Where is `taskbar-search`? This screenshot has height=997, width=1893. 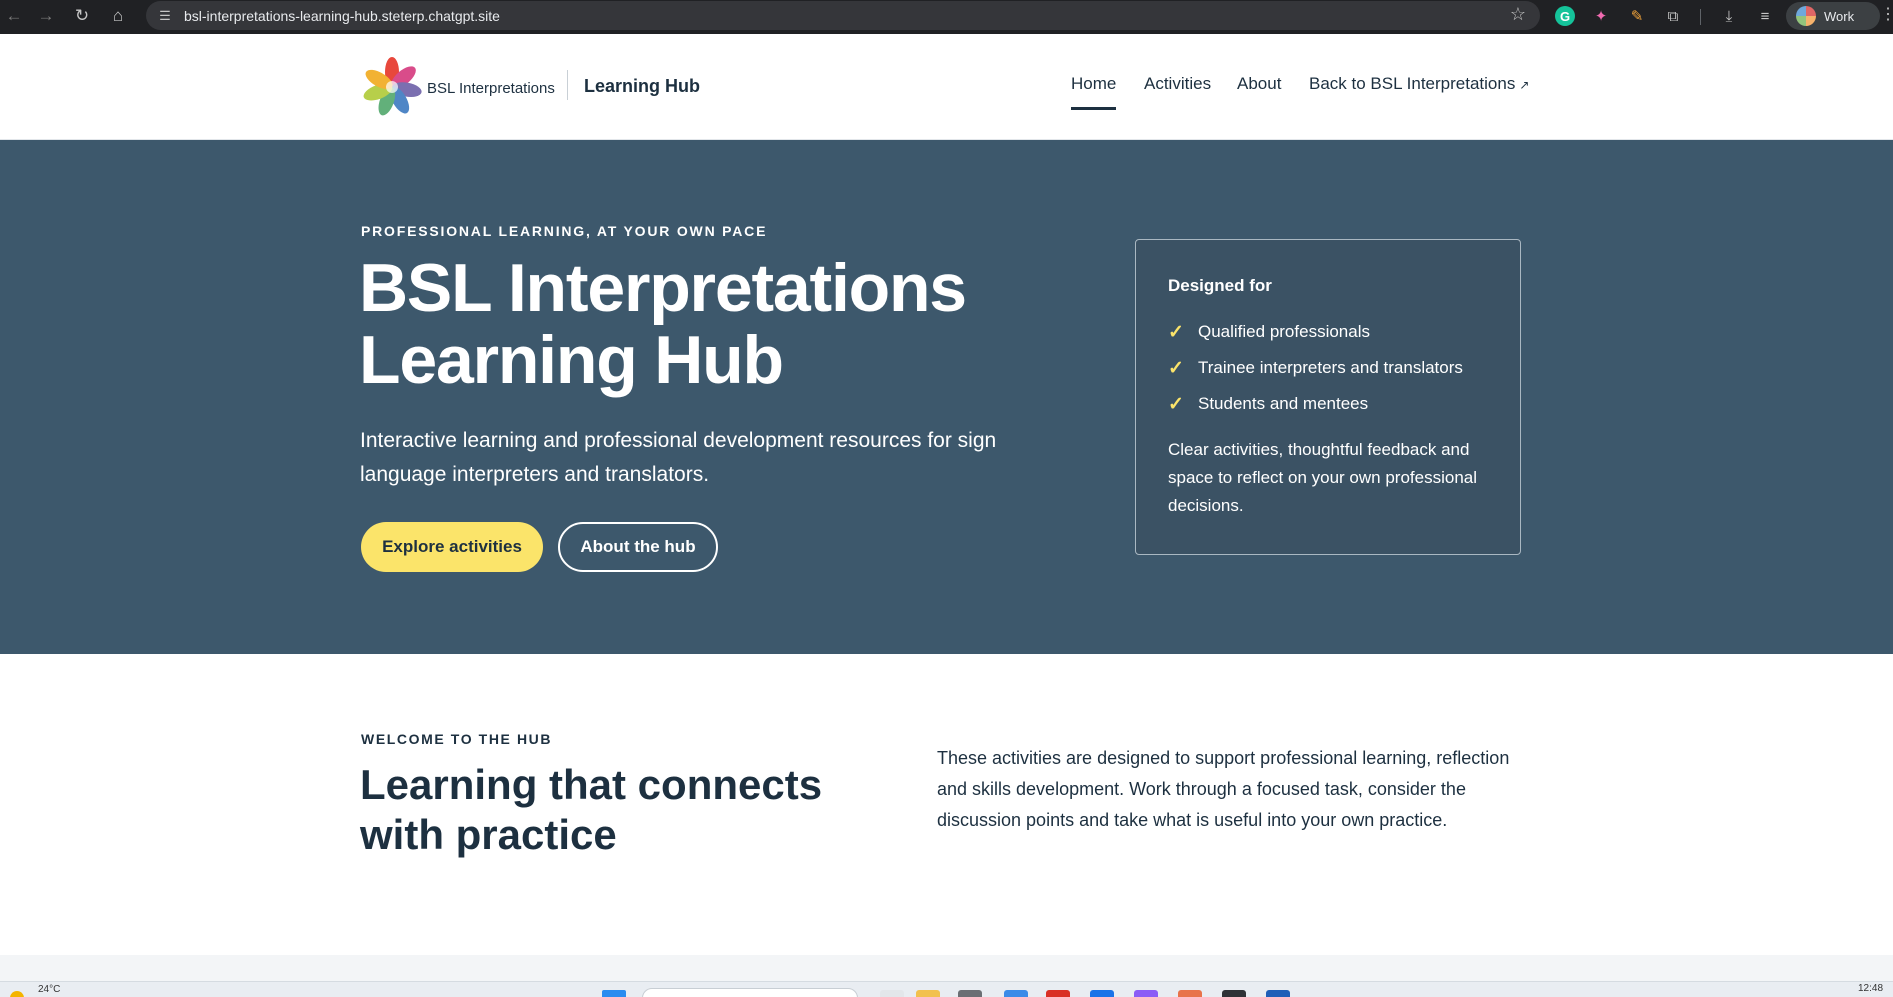
taskbar-search is located at coordinates (750, 992).